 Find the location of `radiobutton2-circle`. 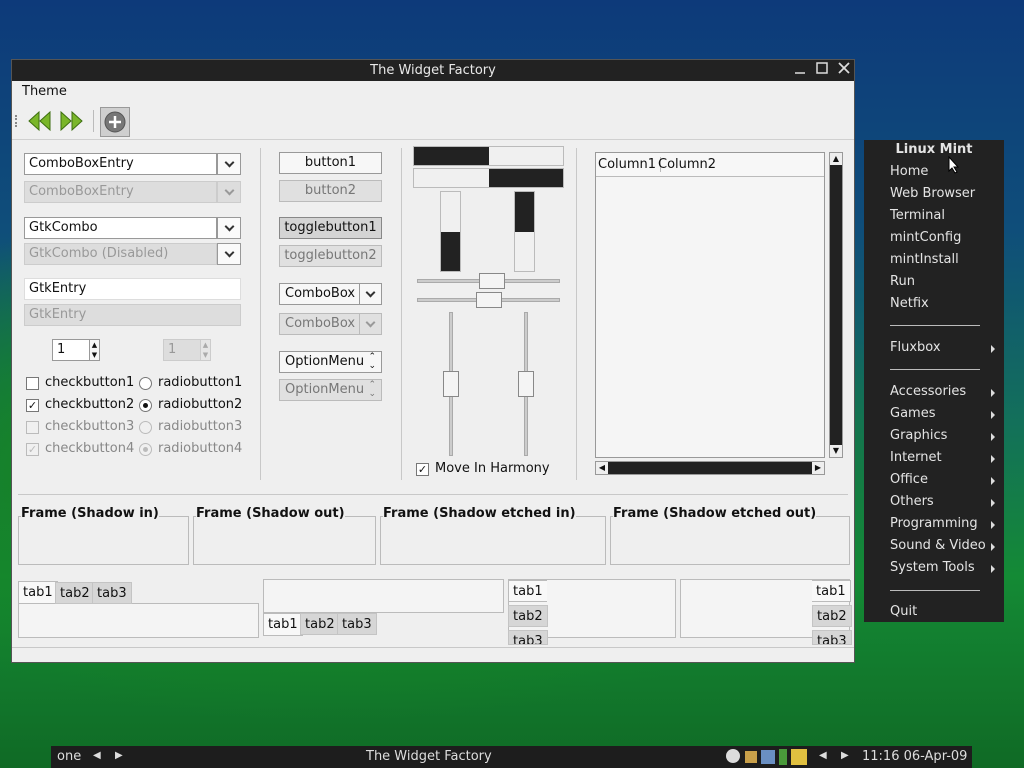

radiobutton2-circle is located at coordinates (145, 405).